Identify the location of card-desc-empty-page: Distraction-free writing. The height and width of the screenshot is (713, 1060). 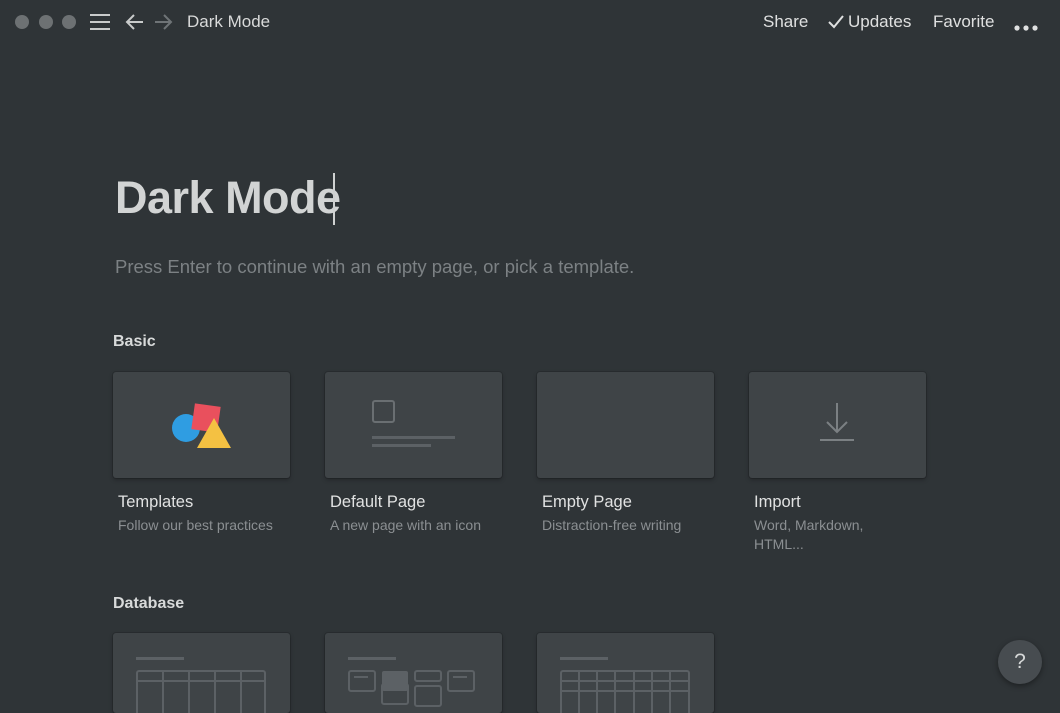
(612, 525).